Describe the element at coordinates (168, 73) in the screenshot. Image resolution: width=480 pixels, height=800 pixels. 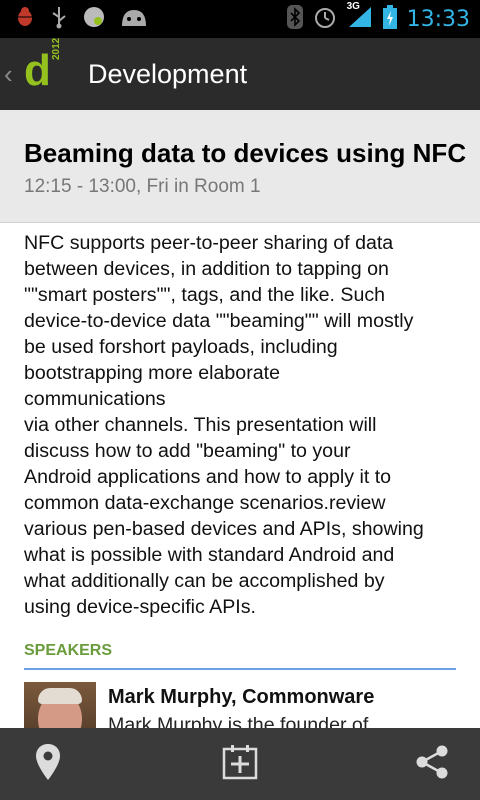
I see `action-bar-title: Development` at that location.